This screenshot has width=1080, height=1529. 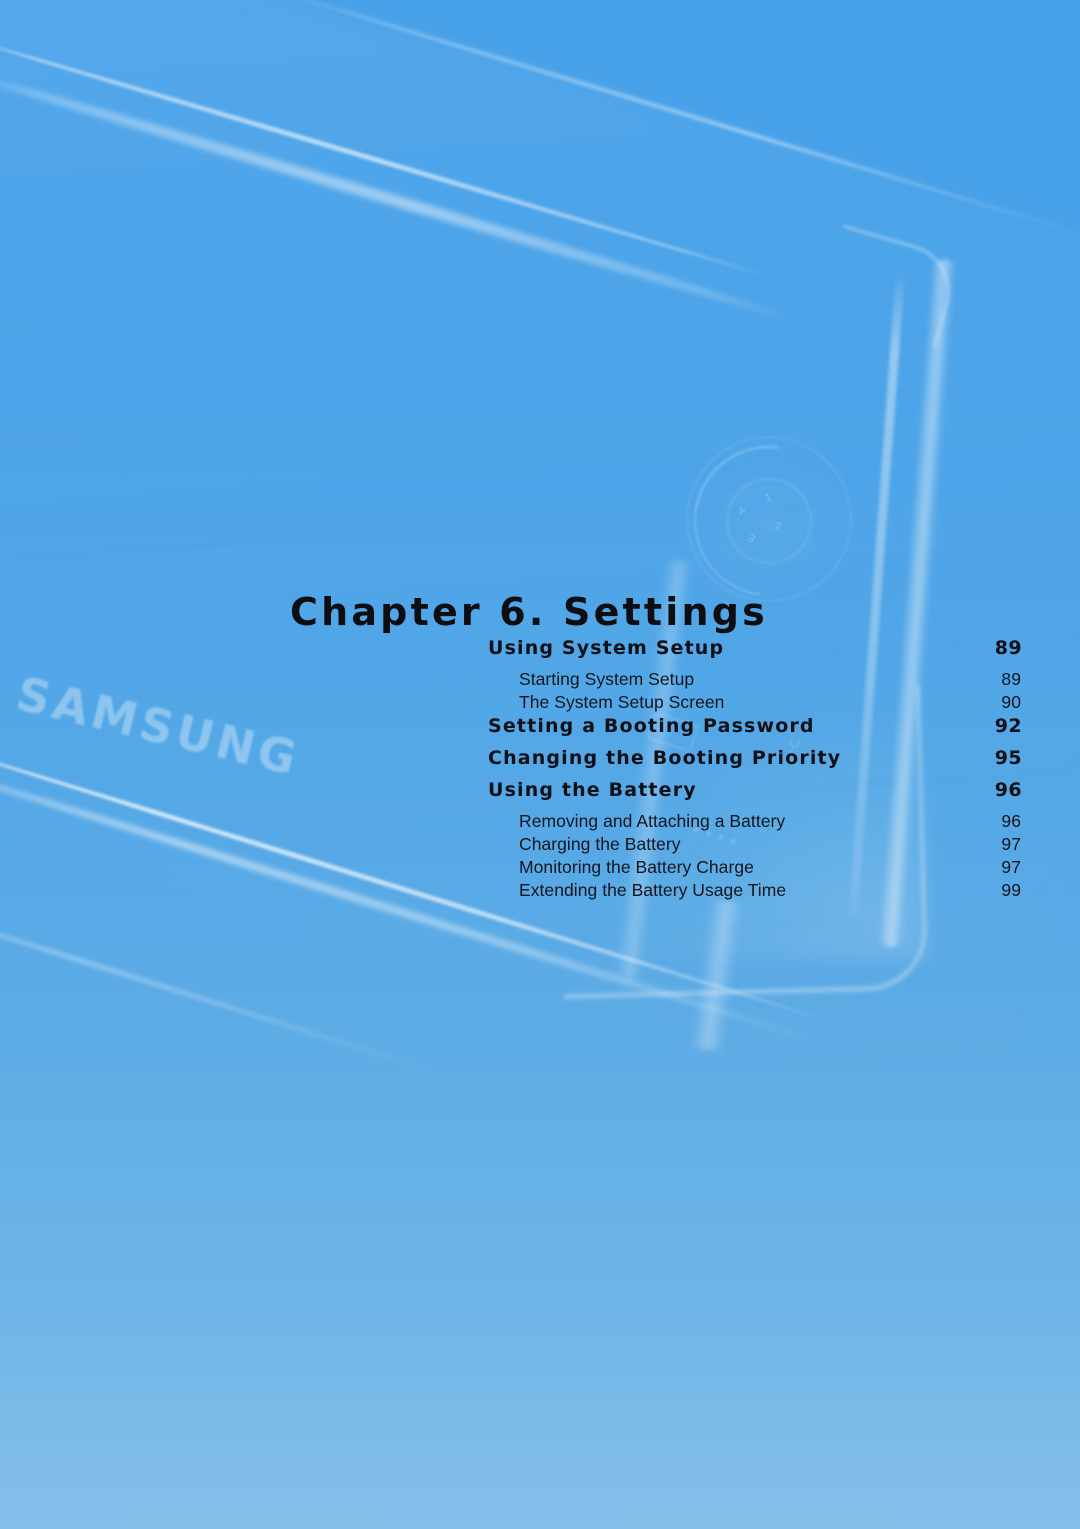 What do you see at coordinates (768, 498) in the screenshot?
I see `ring-mark-1: 1` at bounding box center [768, 498].